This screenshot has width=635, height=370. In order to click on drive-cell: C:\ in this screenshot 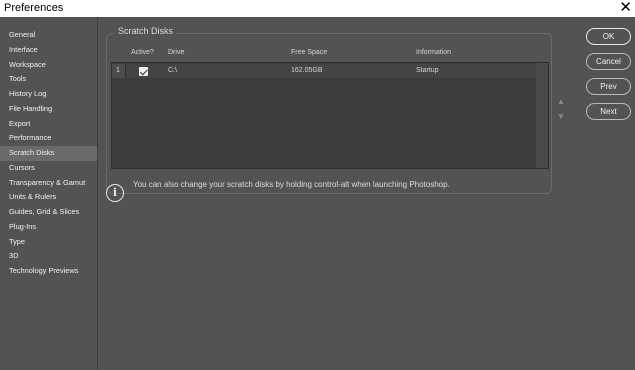, I will do `click(172, 70)`.